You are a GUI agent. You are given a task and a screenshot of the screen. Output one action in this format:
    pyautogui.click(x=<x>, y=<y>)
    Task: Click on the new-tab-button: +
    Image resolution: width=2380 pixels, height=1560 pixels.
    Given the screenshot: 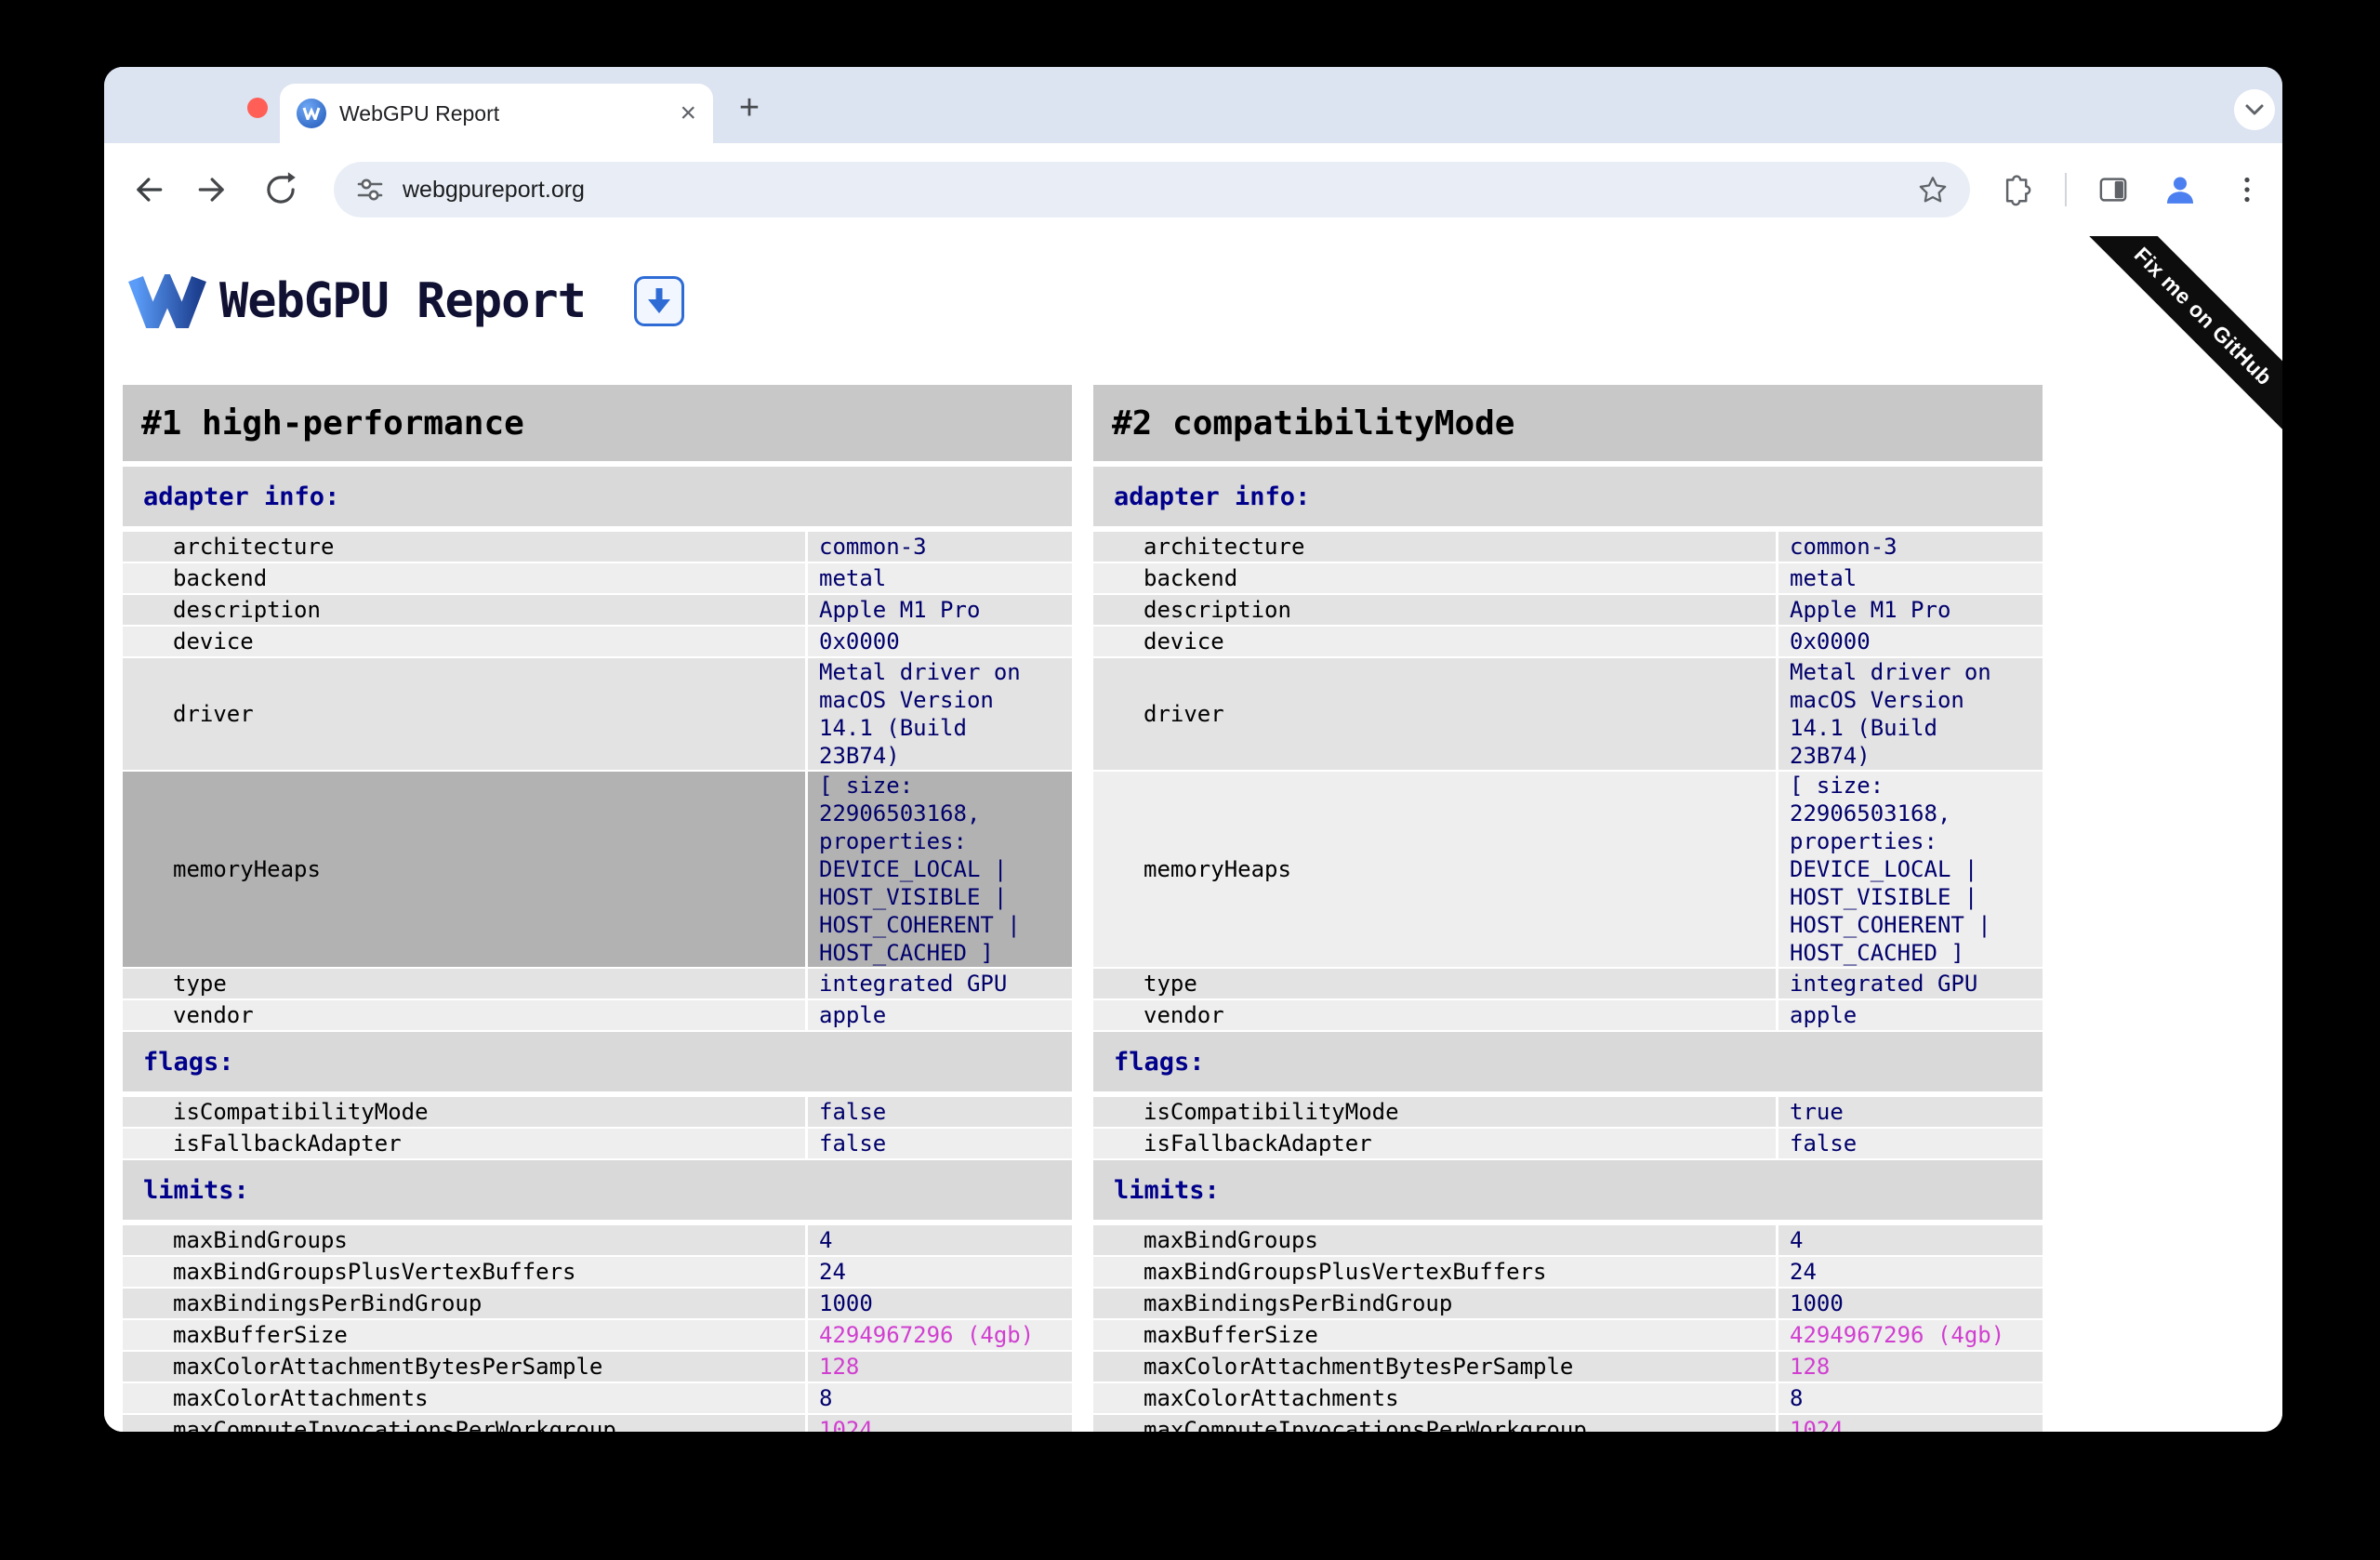 What is the action you would take?
    pyautogui.click(x=749, y=107)
    